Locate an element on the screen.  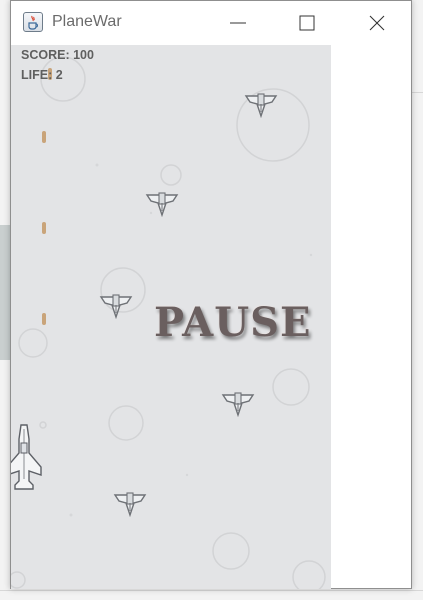
maximize-button is located at coordinates (307, 23).